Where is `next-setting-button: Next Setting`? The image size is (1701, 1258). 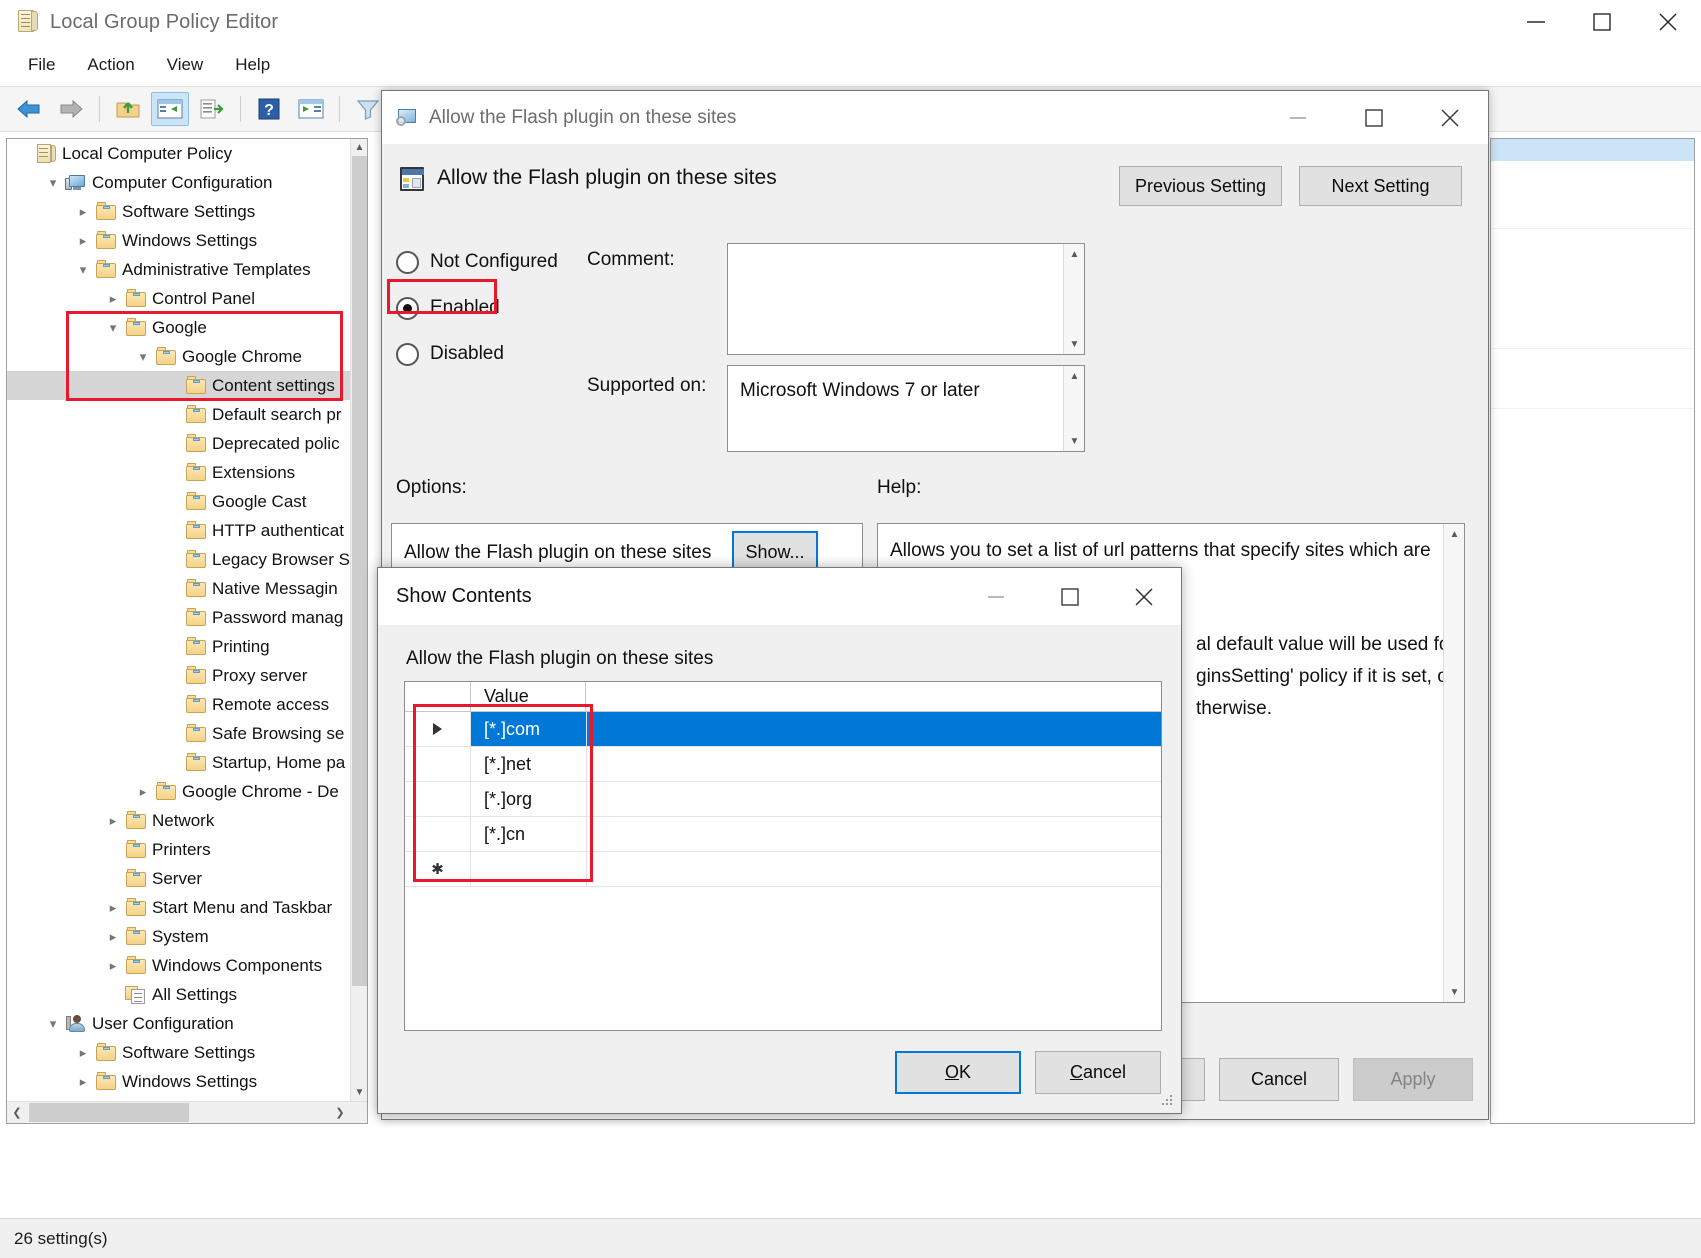 next-setting-button: Next Setting is located at coordinates (1380, 186).